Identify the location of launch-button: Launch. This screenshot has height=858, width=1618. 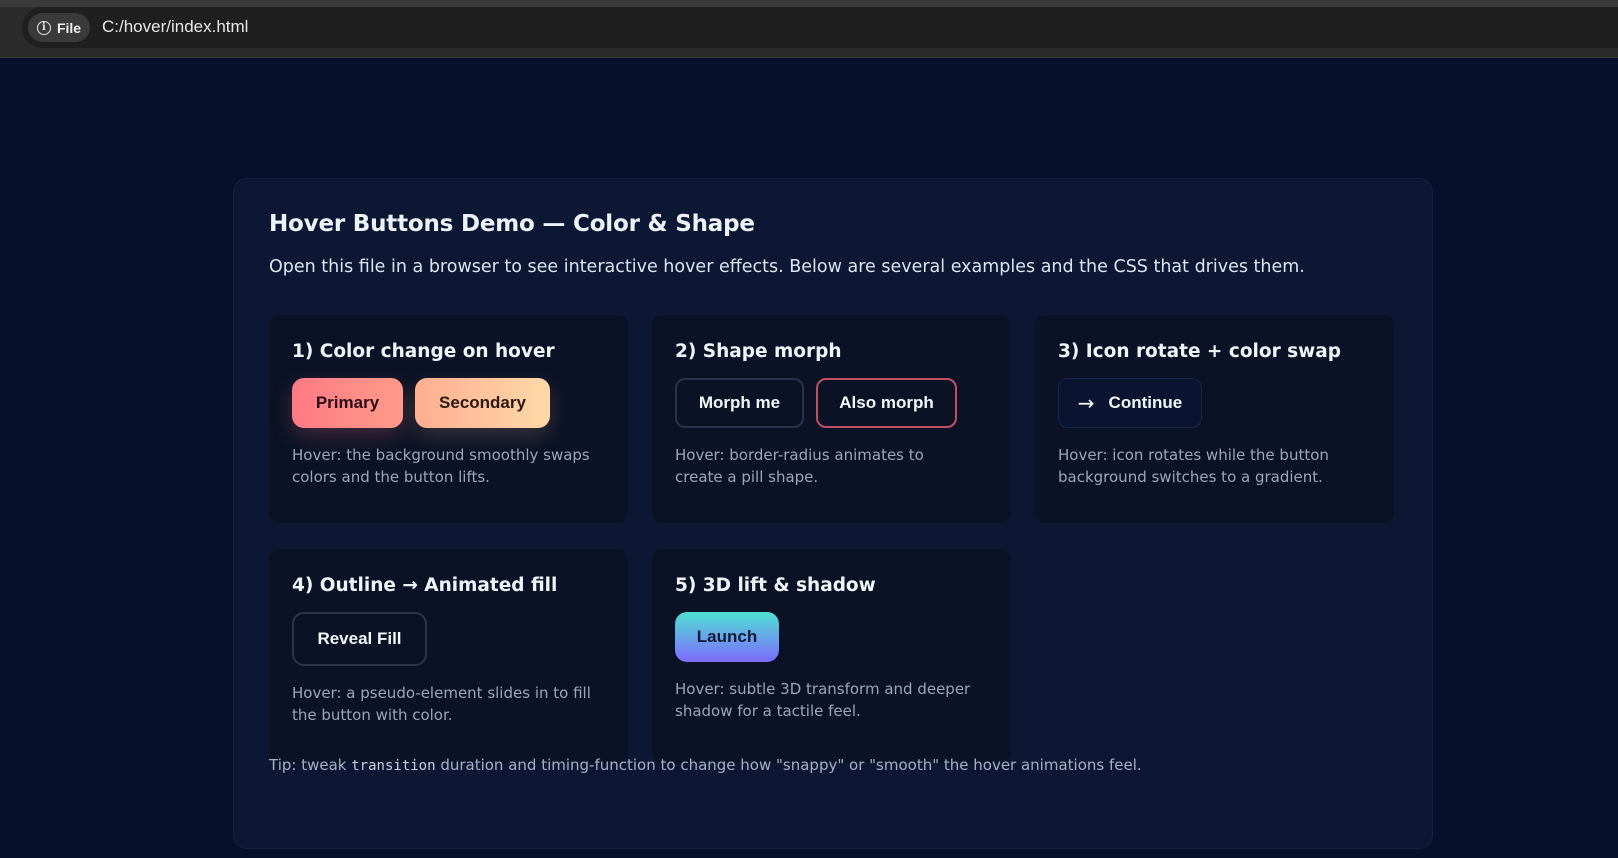
(727, 637).